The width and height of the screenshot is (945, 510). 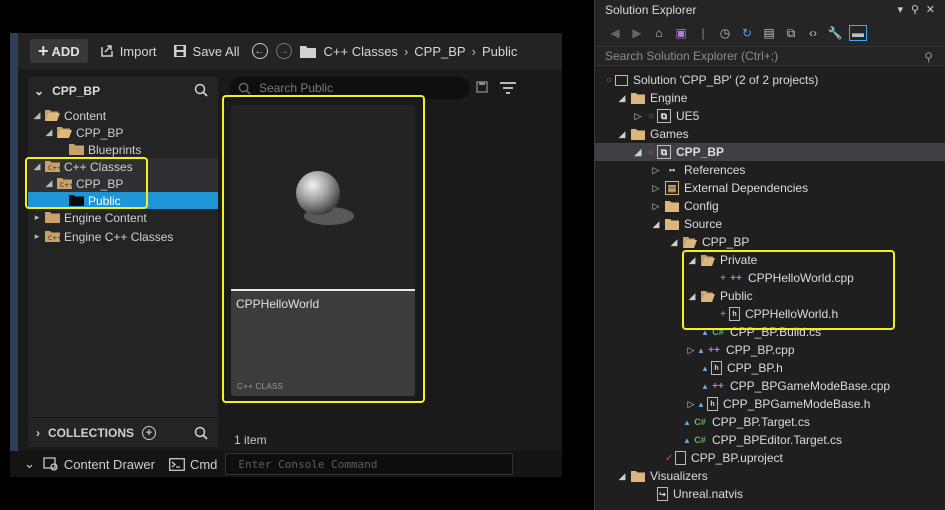 What do you see at coordinates (99, 464) in the screenshot?
I see `content-drawer-button: Content Drawer` at bounding box center [99, 464].